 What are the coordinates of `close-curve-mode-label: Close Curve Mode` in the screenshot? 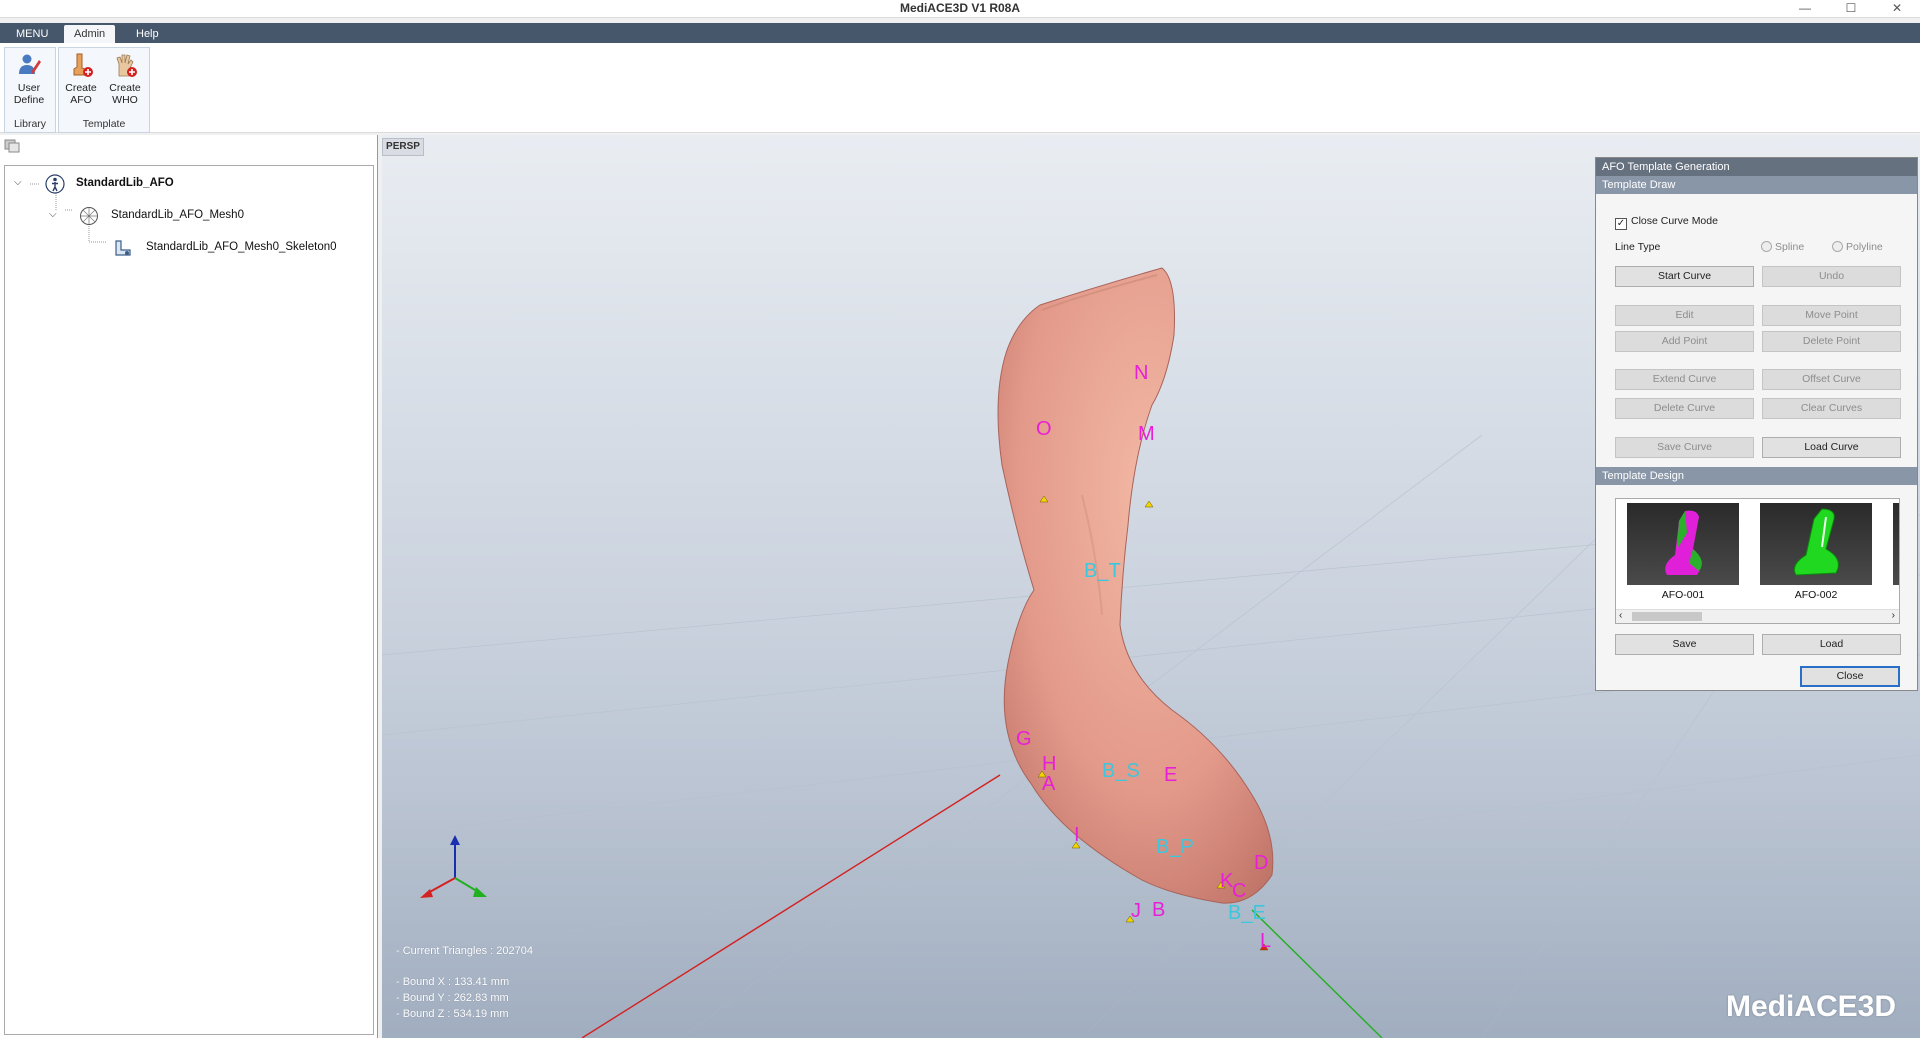 It's located at (1674, 221).